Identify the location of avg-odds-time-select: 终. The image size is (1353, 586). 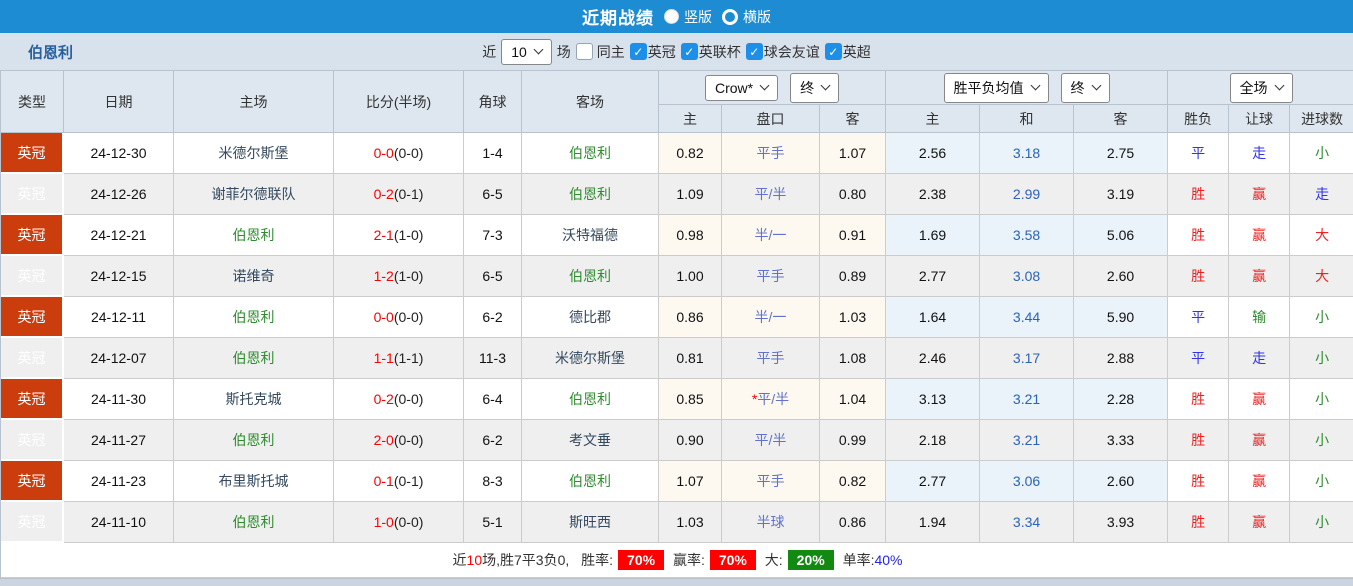
(1085, 87).